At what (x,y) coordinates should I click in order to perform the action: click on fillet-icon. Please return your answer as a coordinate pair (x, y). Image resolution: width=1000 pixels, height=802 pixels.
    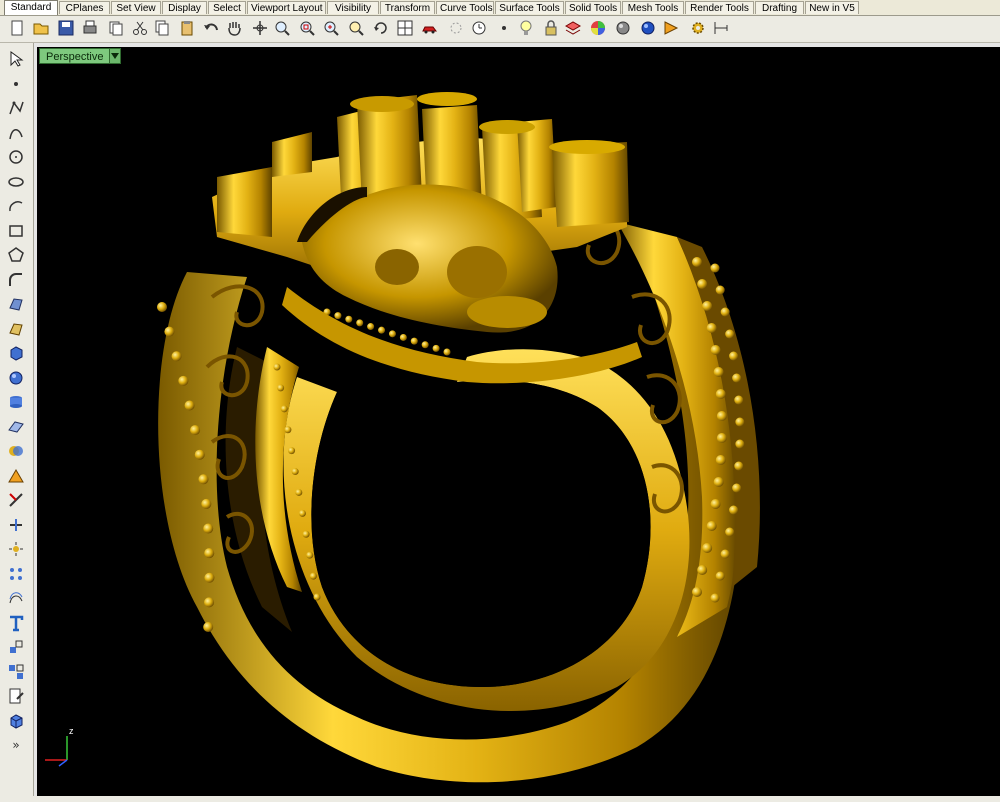
    Looking at the image, I should click on (16, 280).